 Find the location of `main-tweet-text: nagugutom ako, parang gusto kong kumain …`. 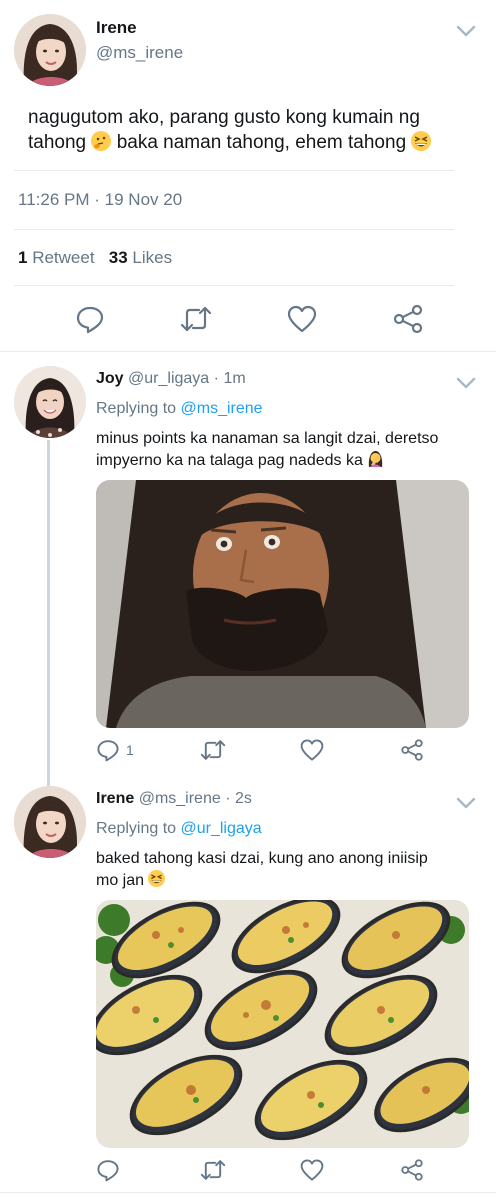

main-tweet-text: nagugutom ako, parang gusto kong kumain … is located at coordinates (258, 130).